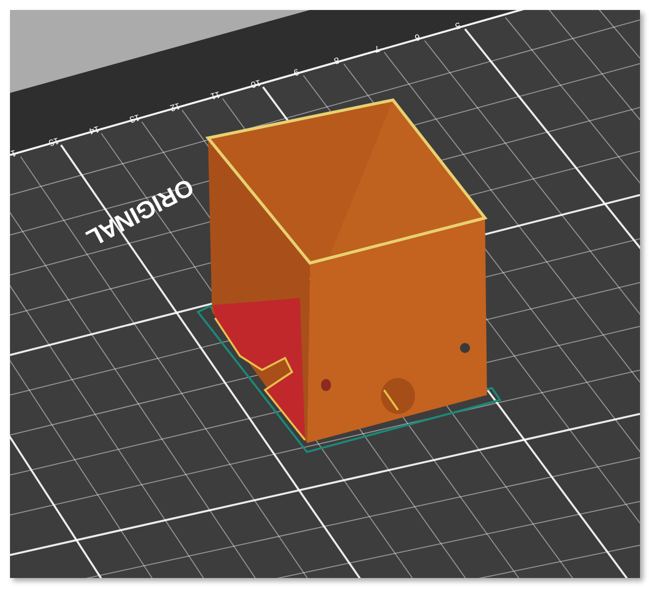 Image resolution: width=649 pixels, height=589 pixels. Describe the element at coordinates (54, 142) in the screenshot. I see `ruler-label: 15` at that location.